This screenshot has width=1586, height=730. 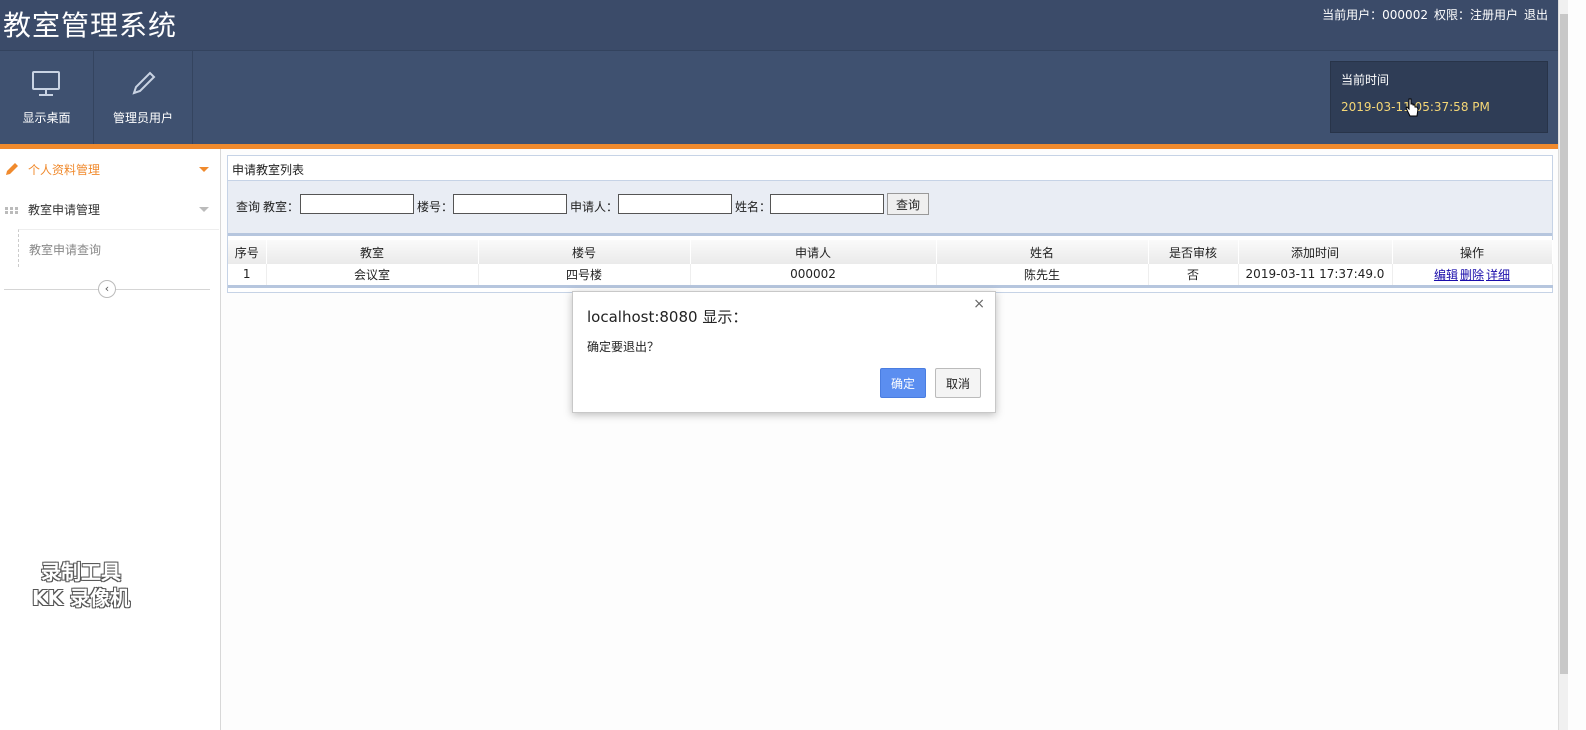 What do you see at coordinates (1193, 252) in the screenshot?
I see `column-header: 是否审核` at bounding box center [1193, 252].